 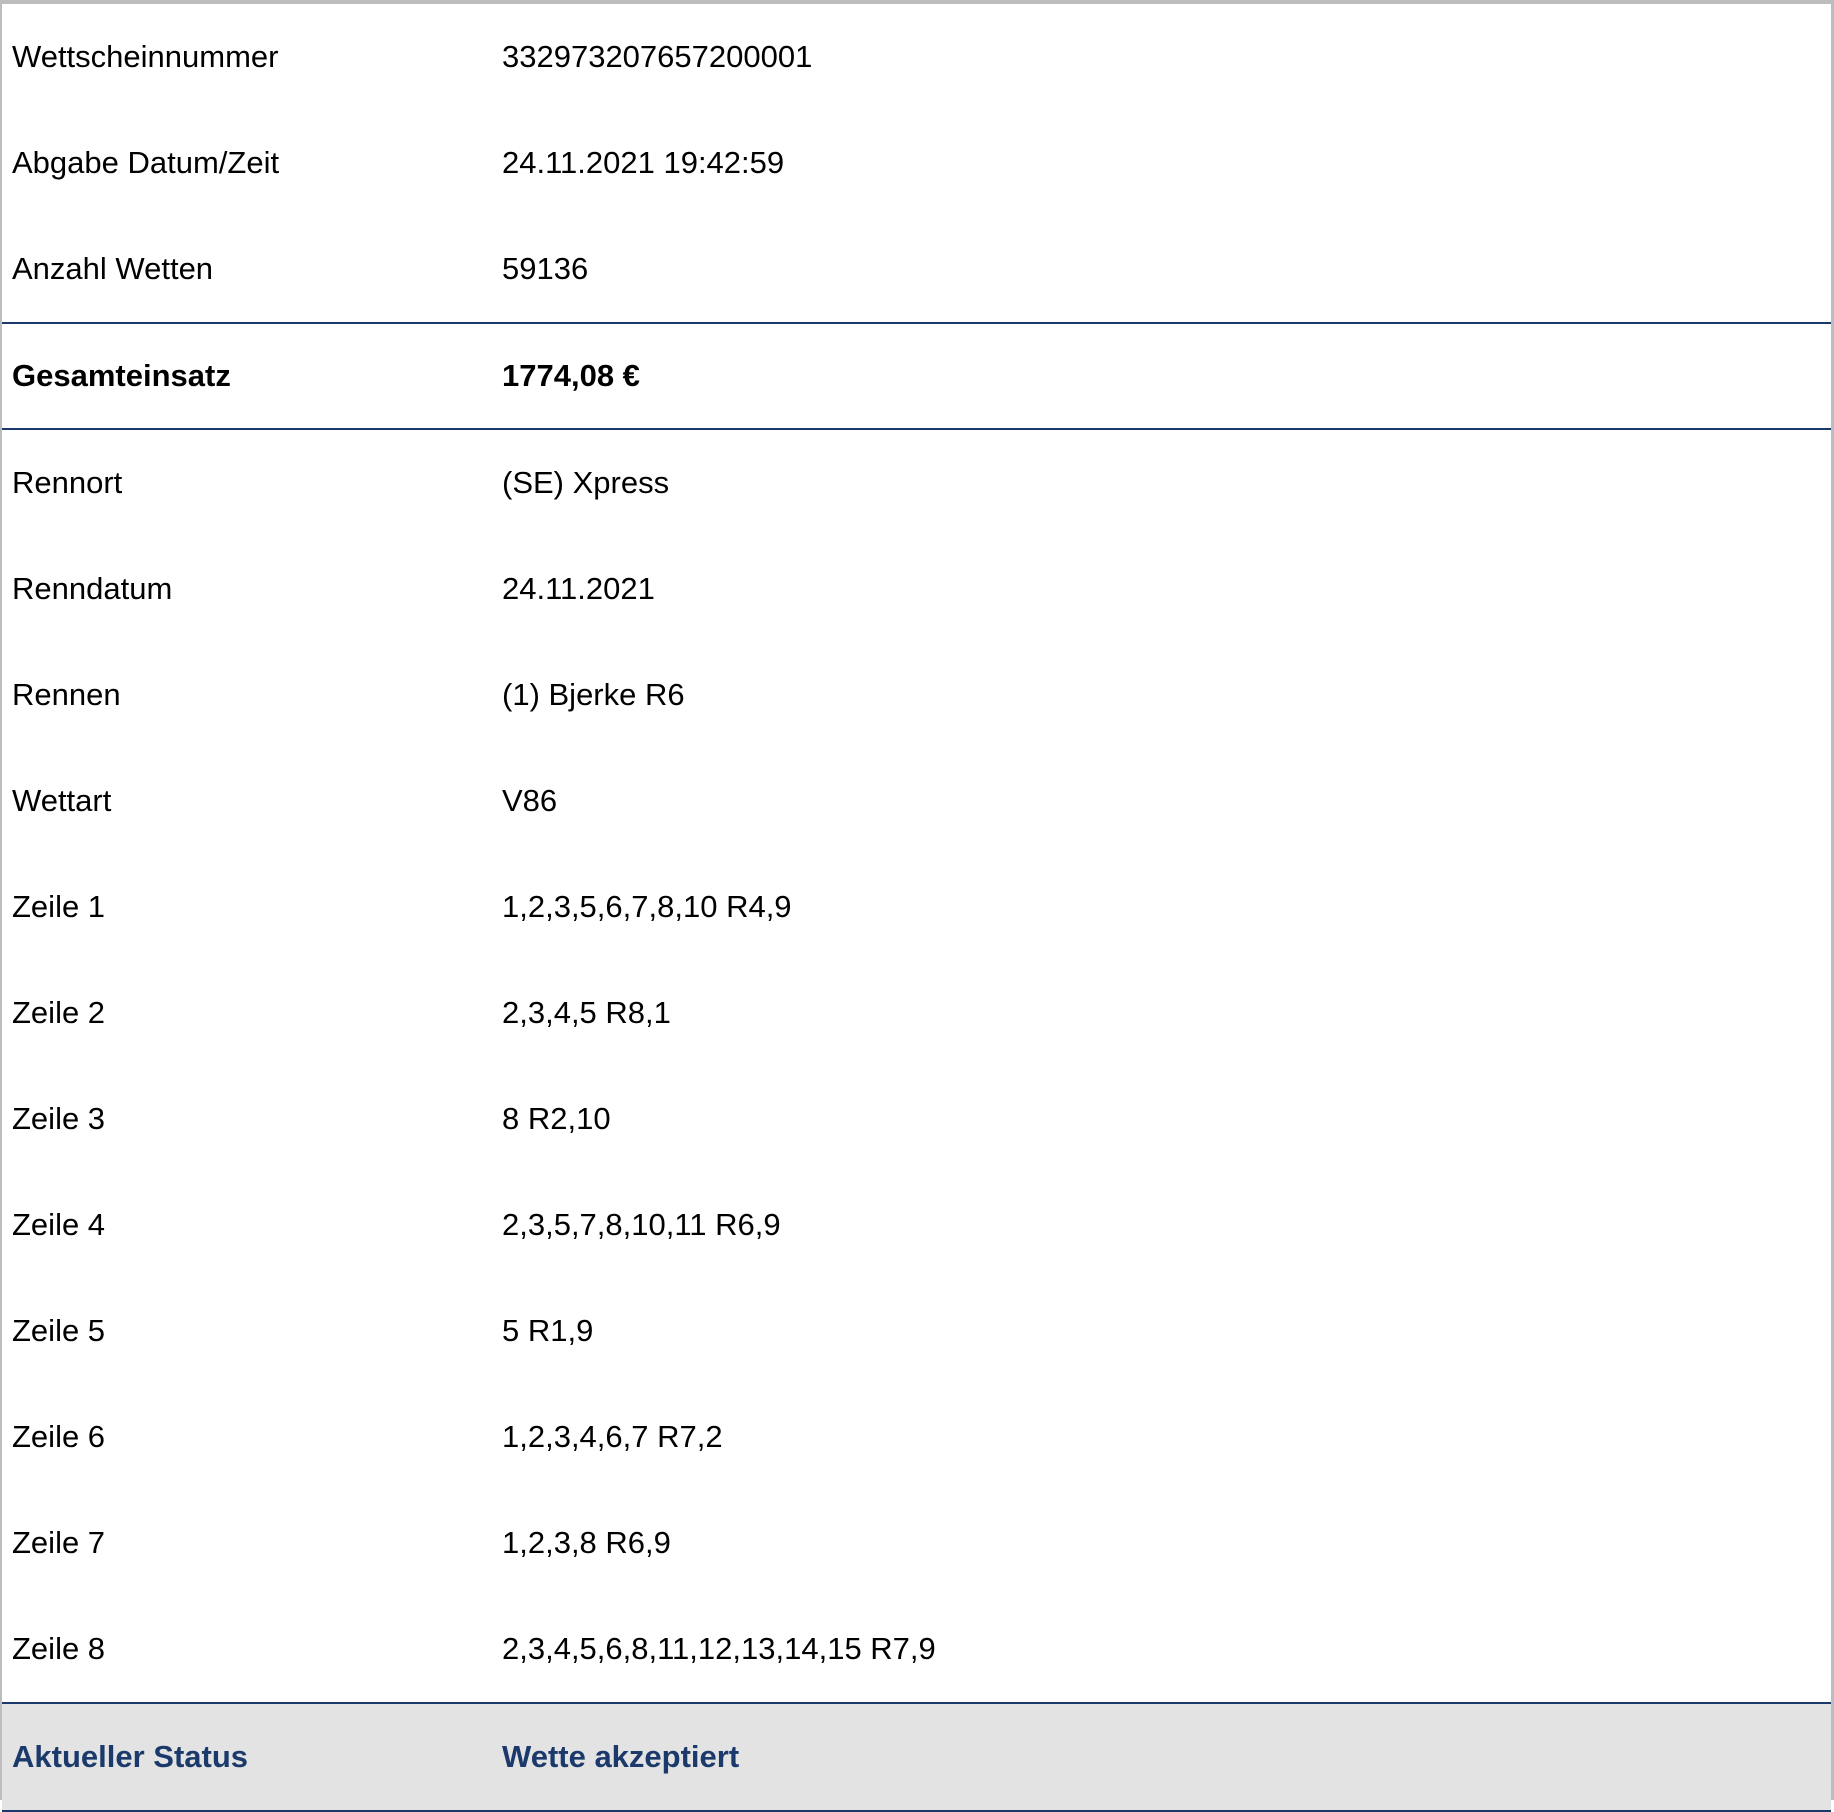 What do you see at coordinates (530, 800) in the screenshot?
I see `row-value: V86` at bounding box center [530, 800].